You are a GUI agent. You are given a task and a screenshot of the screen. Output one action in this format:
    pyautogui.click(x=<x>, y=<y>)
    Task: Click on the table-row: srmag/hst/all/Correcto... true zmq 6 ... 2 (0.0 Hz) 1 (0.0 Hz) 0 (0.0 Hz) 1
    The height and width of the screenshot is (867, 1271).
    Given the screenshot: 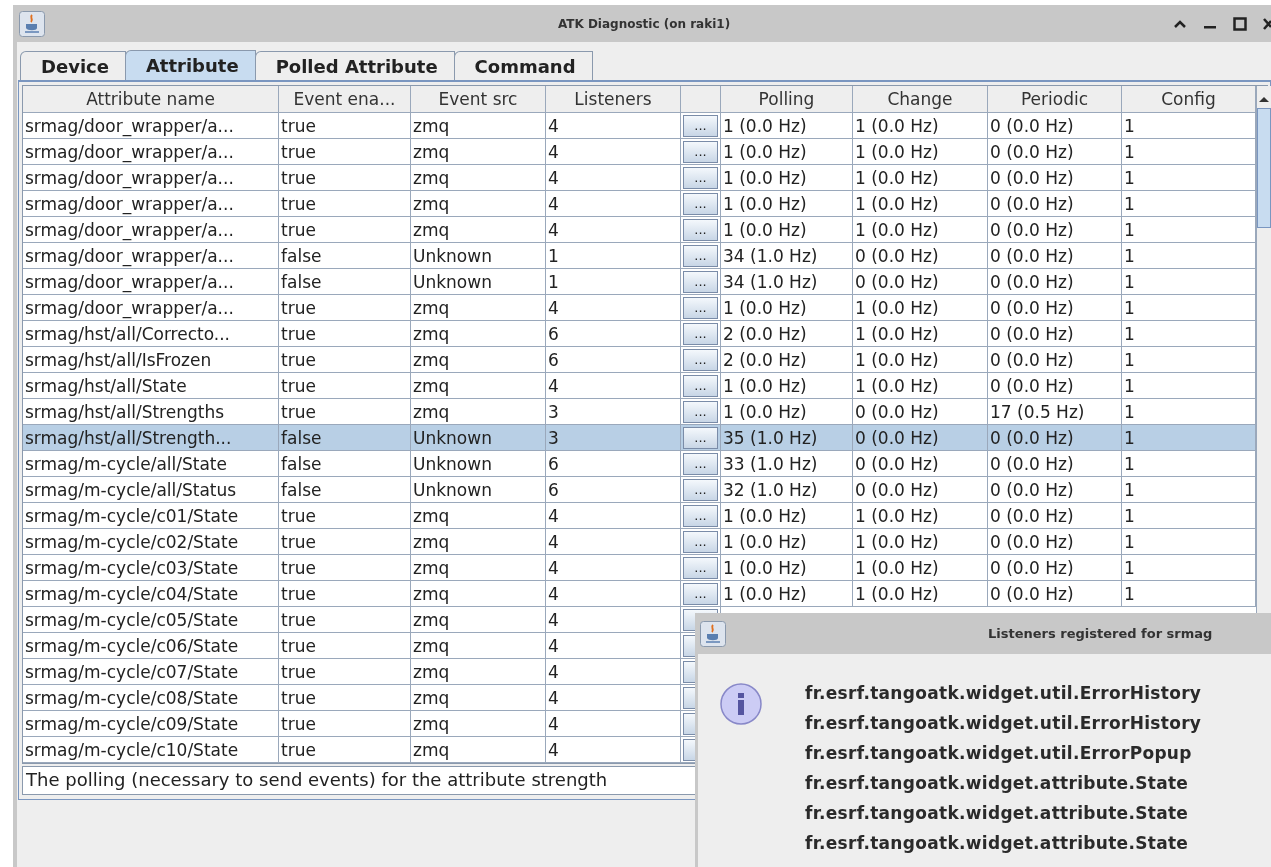 What is the action you would take?
    pyautogui.click(x=639, y=334)
    